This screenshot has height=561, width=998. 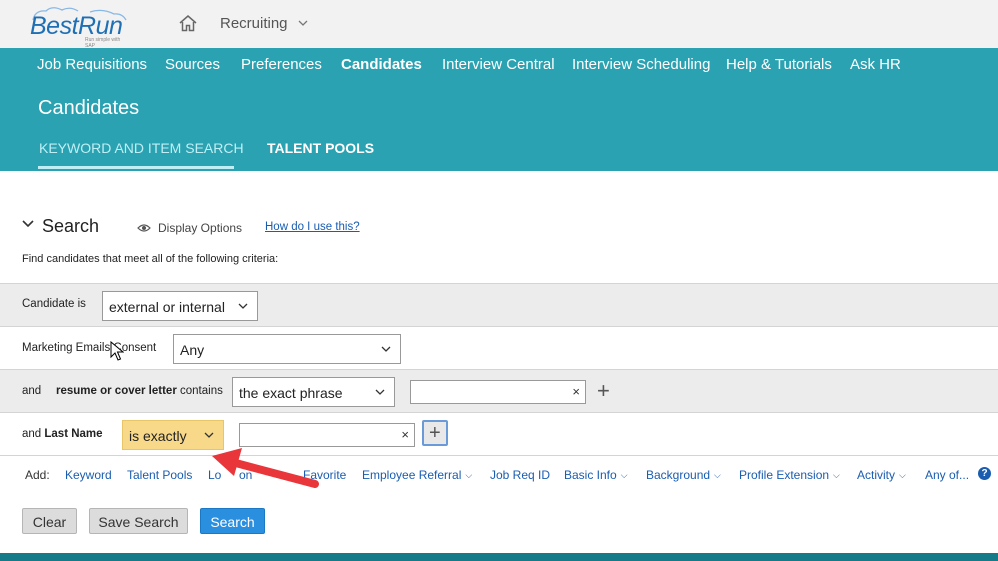 I want to click on criteria-label: Marketing Emails Consent, so click(x=89, y=348).